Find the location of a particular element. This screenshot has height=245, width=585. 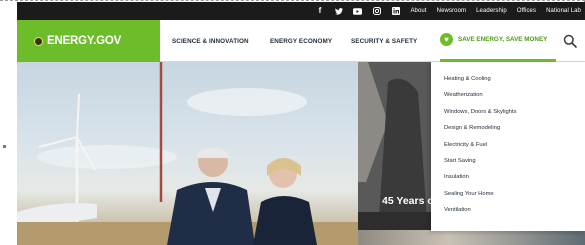

nav-save-energy: ♥ SAVE ENERGY, SAVE MONEY is located at coordinates (498, 41).